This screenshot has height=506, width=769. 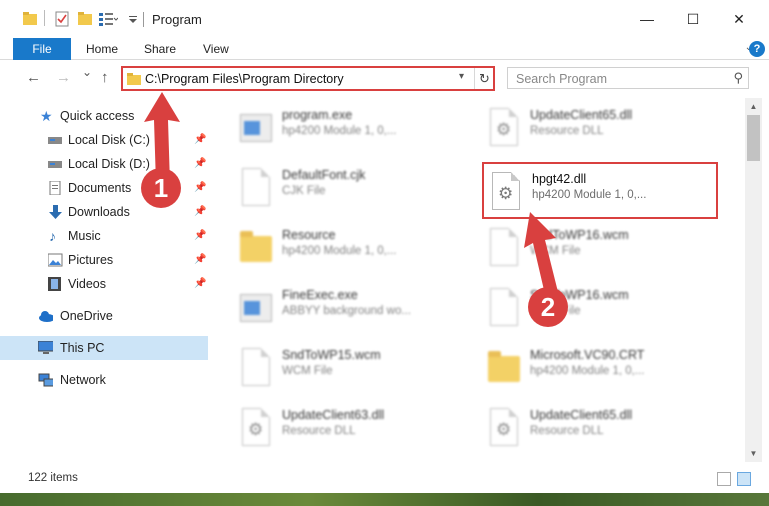 I want to click on tab-share: Share, so click(x=160, y=49).